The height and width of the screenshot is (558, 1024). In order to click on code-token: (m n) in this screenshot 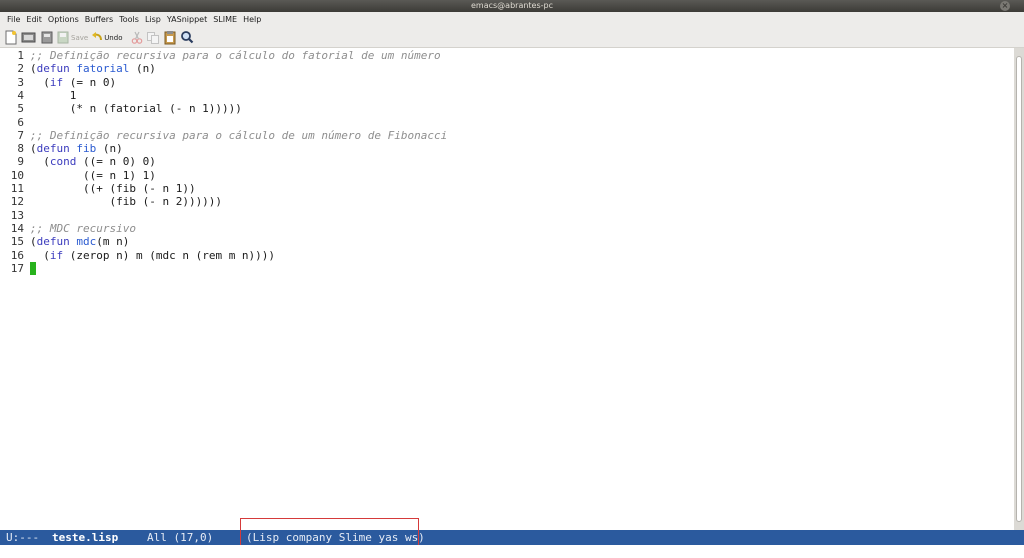, I will do `click(113, 242)`.